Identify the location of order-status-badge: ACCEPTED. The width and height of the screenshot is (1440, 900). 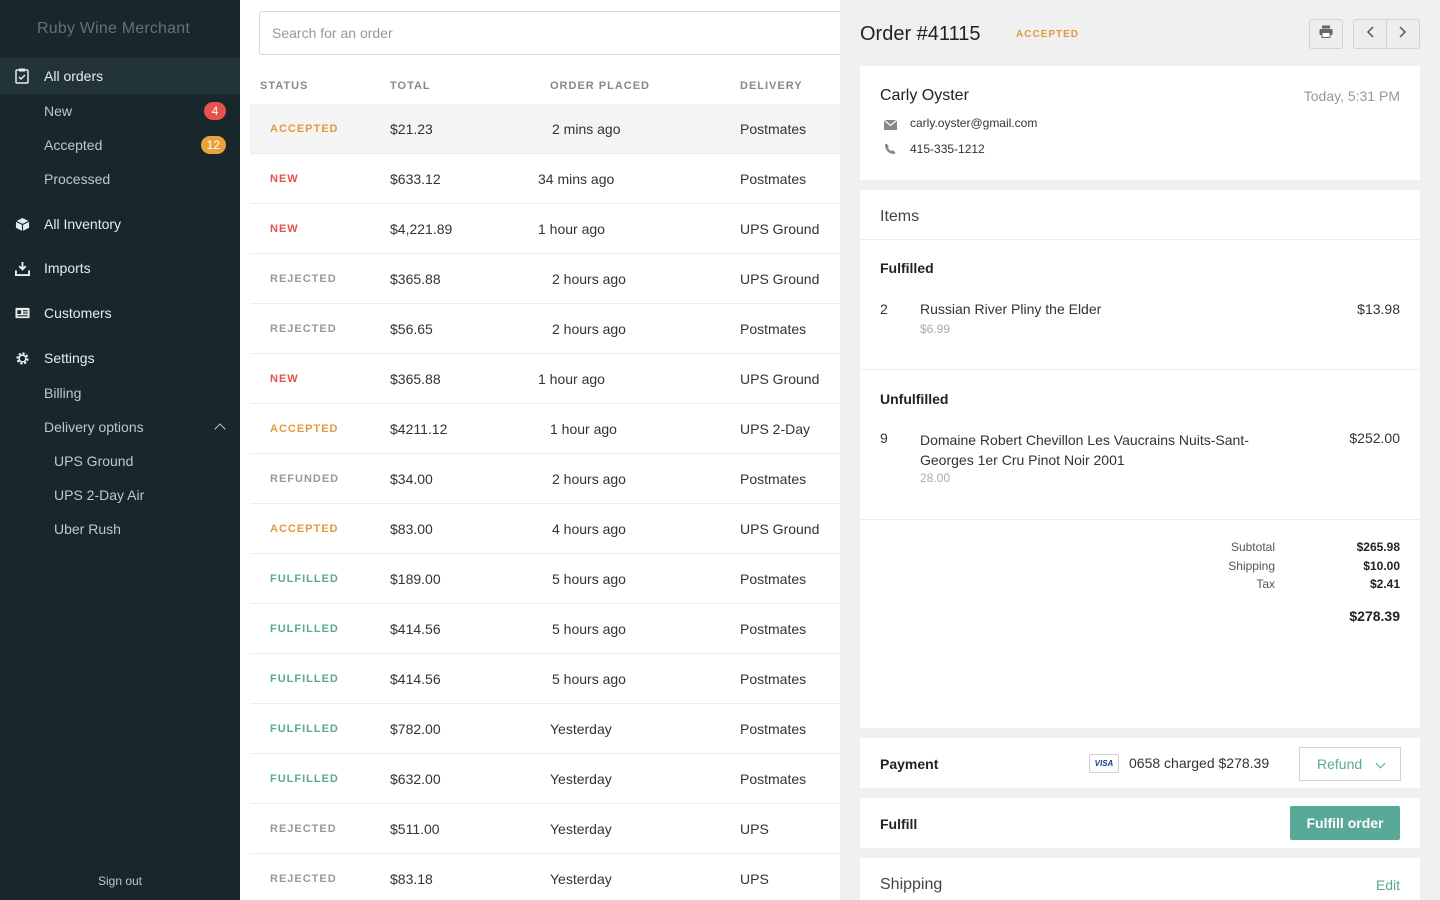
(1048, 34).